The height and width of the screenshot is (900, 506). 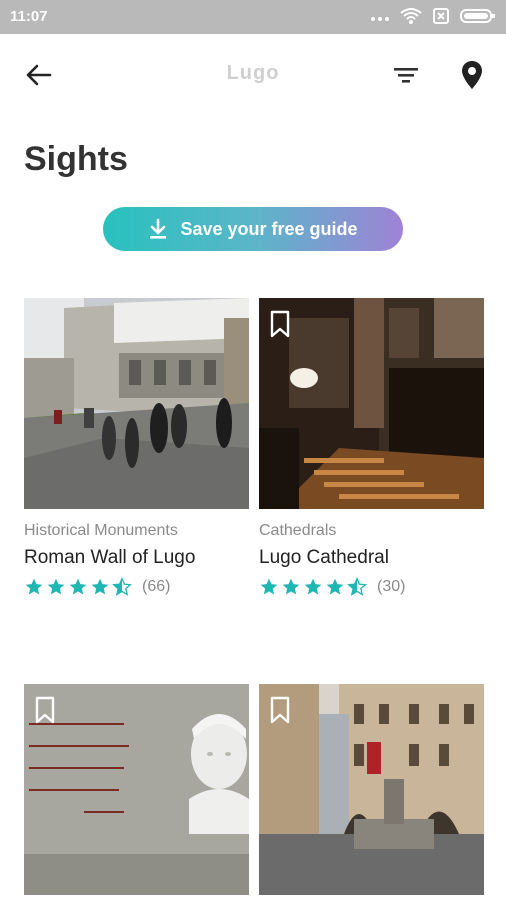 I want to click on download-icon, so click(x=158, y=228).